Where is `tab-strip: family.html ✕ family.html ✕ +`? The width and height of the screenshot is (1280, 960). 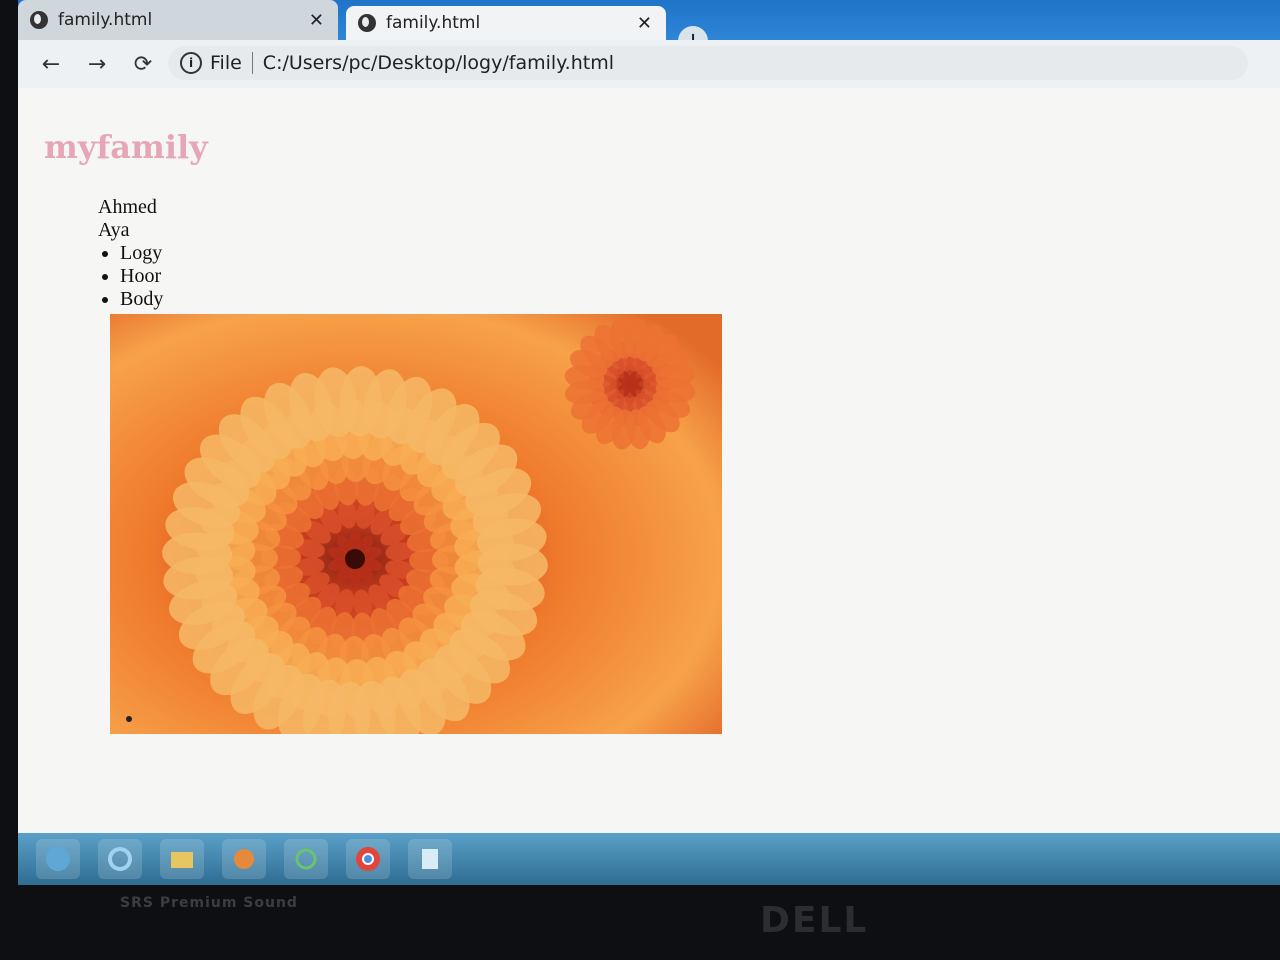 tab-strip: family.html ✕ family.html ✕ + is located at coordinates (649, 28).